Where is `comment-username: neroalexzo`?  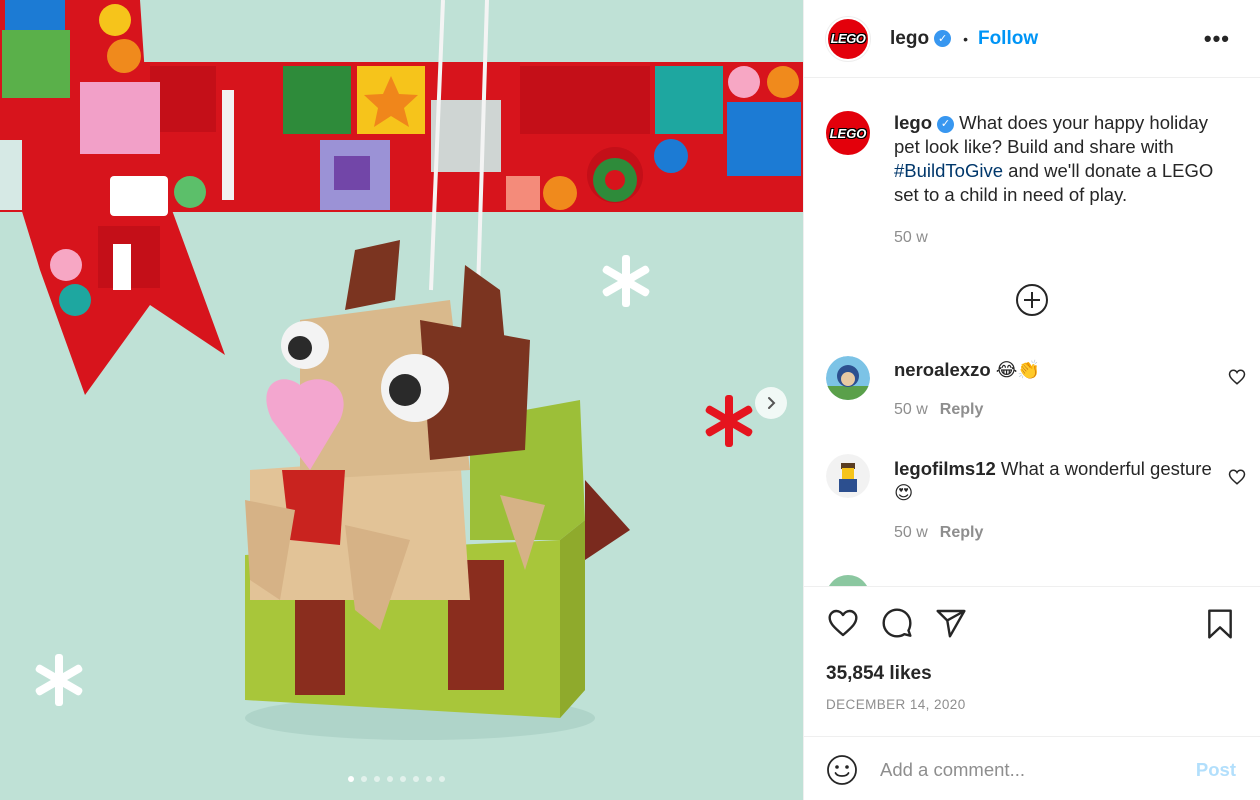 comment-username: neroalexzo is located at coordinates (942, 369).